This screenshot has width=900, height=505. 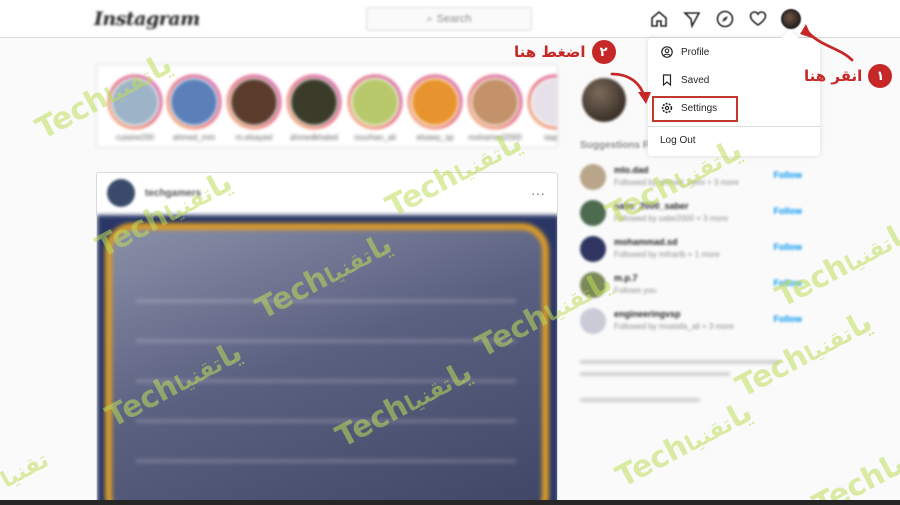 I want to click on bottom-edge, so click(x=450, y=502).